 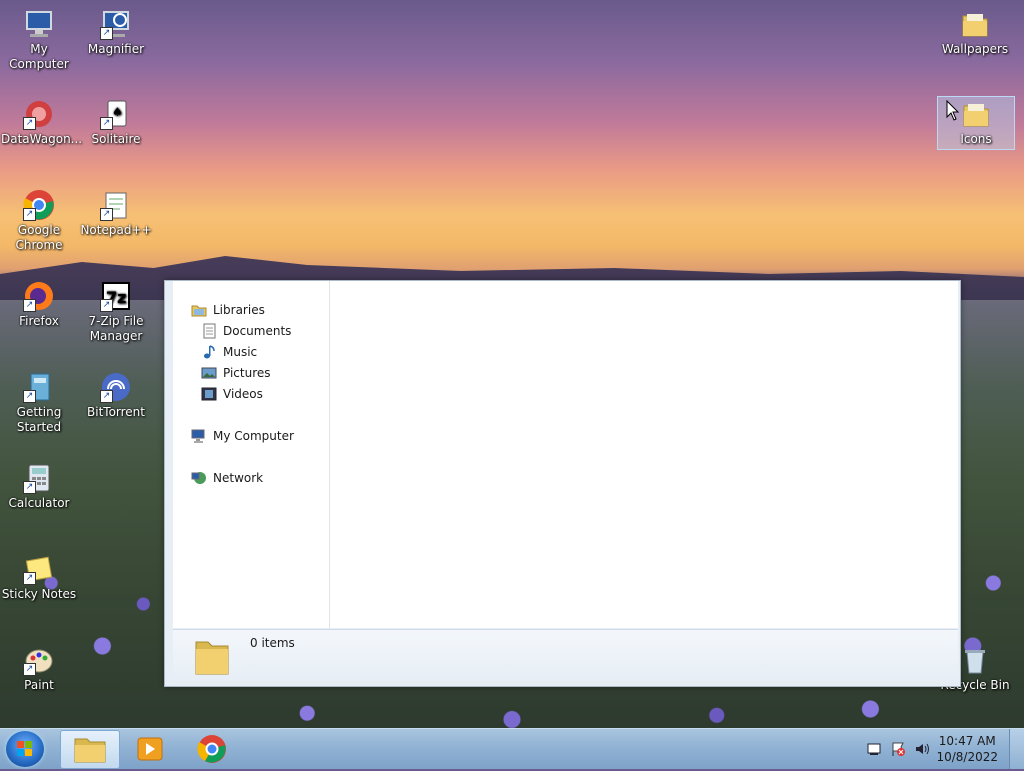 I want to click on desktop-icon-label: Google Chrome, so click(x=39, y=237).